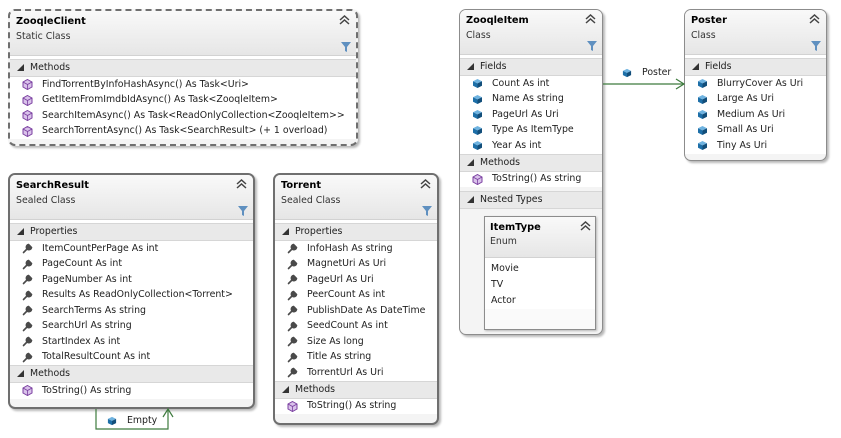  I want to click on member-row: InfoHash As string, so click(356, 249).